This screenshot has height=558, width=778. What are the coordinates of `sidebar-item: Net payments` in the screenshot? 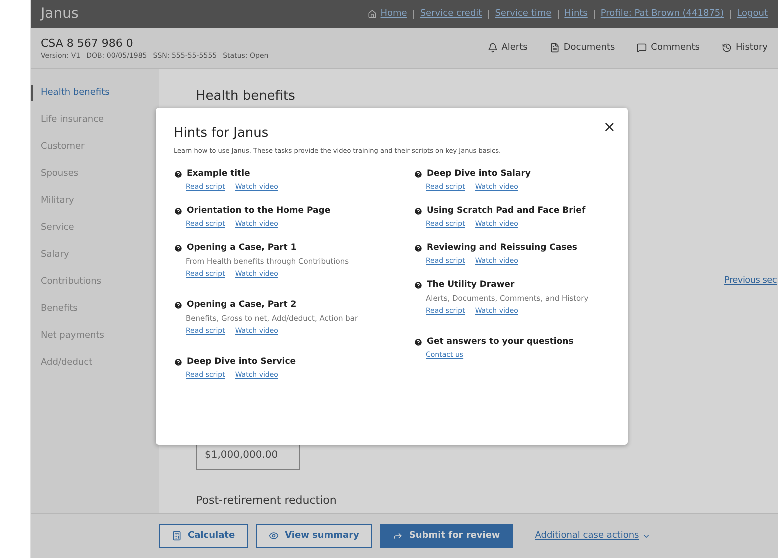 It's located at (95, 336).